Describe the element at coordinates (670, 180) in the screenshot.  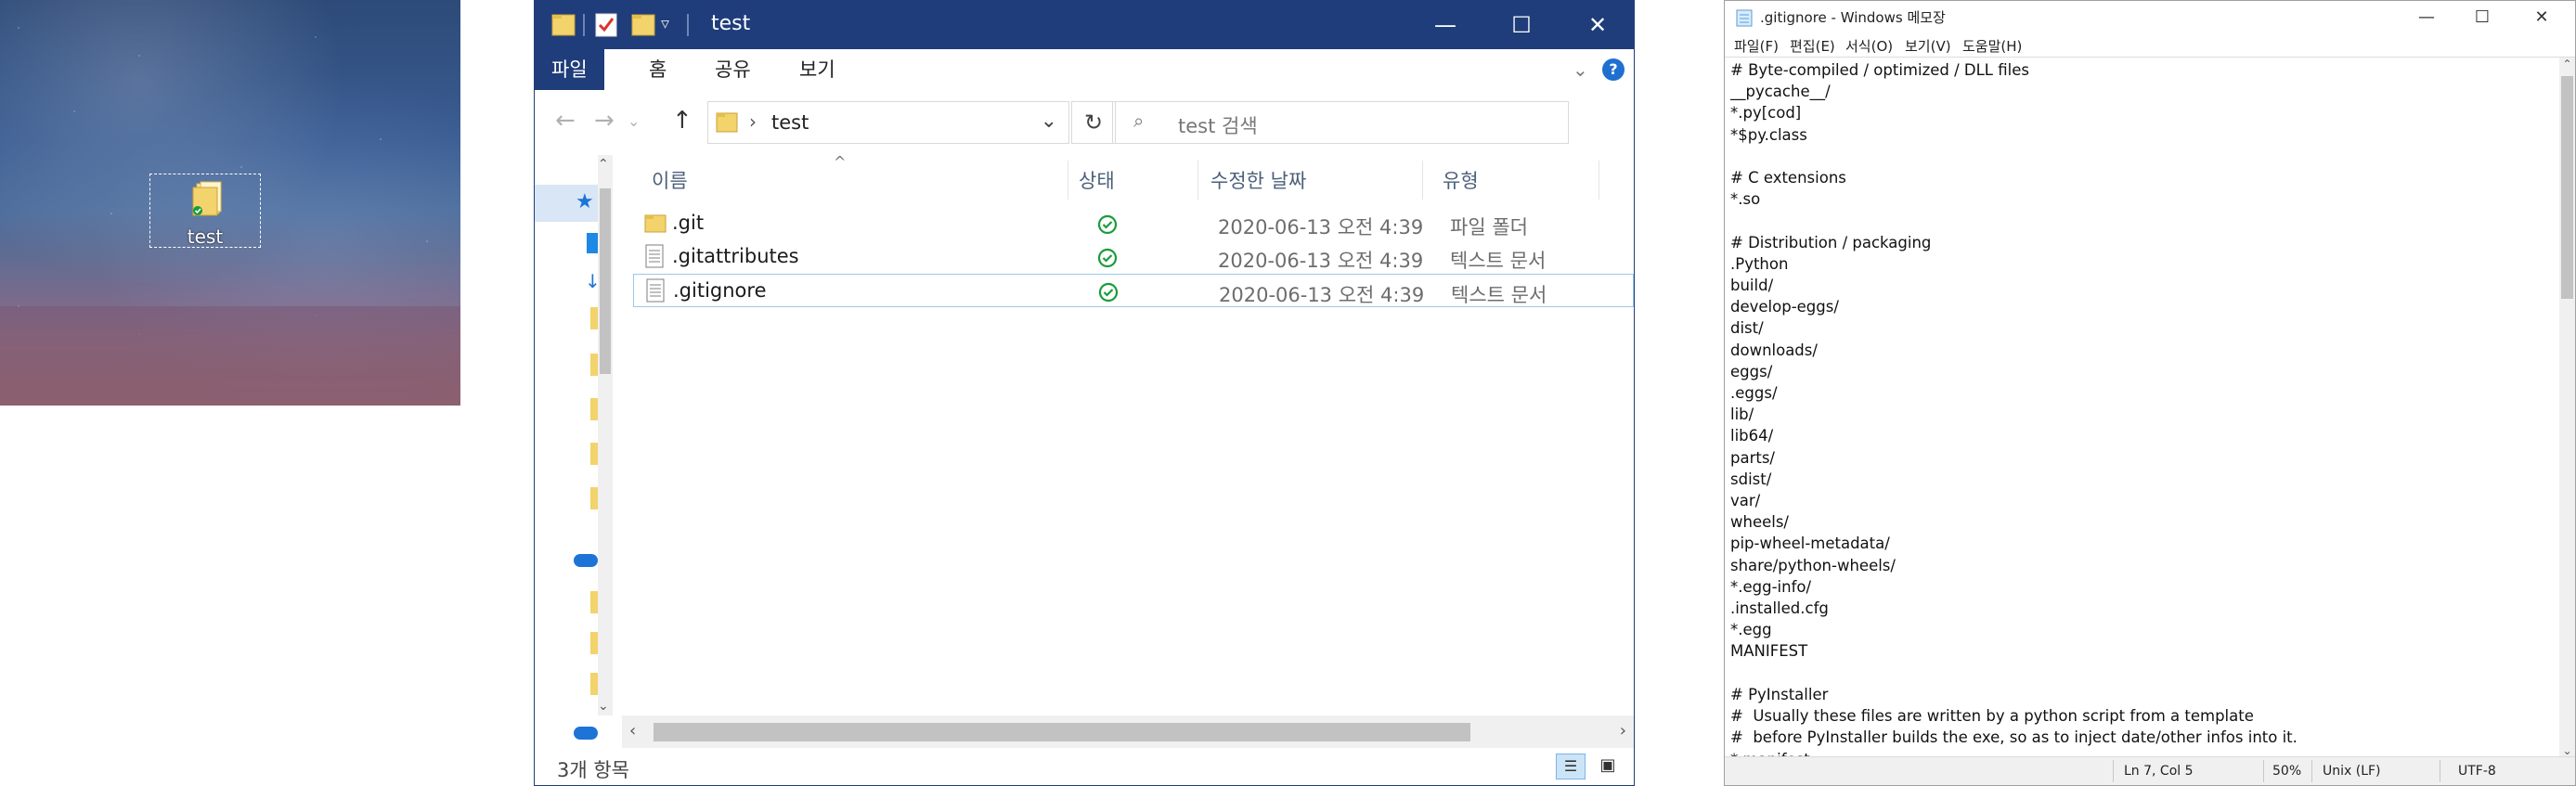
I see `column-header-name: 이름` at that location.